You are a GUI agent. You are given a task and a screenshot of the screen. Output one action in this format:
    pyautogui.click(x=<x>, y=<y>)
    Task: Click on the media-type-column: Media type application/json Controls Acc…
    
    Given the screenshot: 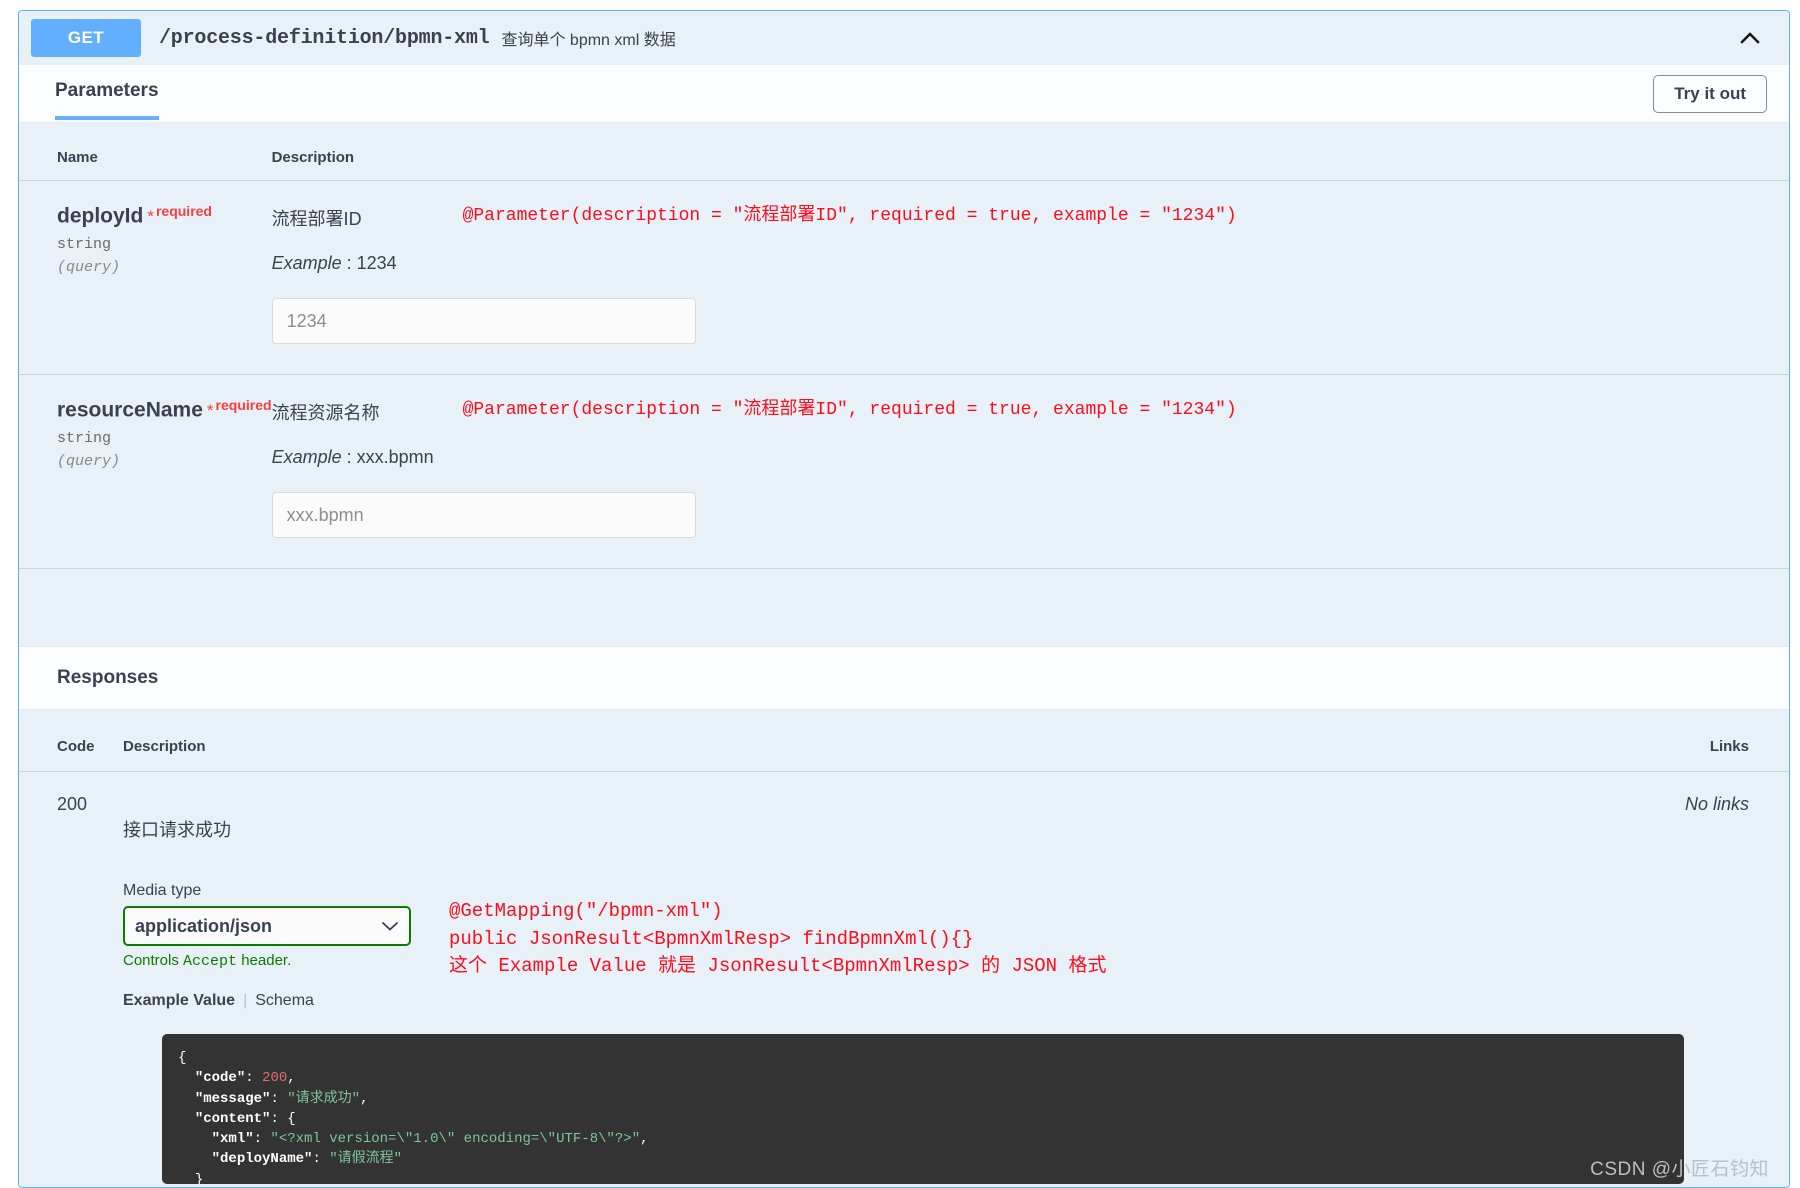 What is the action you would take?
    pyautogui.click(x=273, y=946)
    